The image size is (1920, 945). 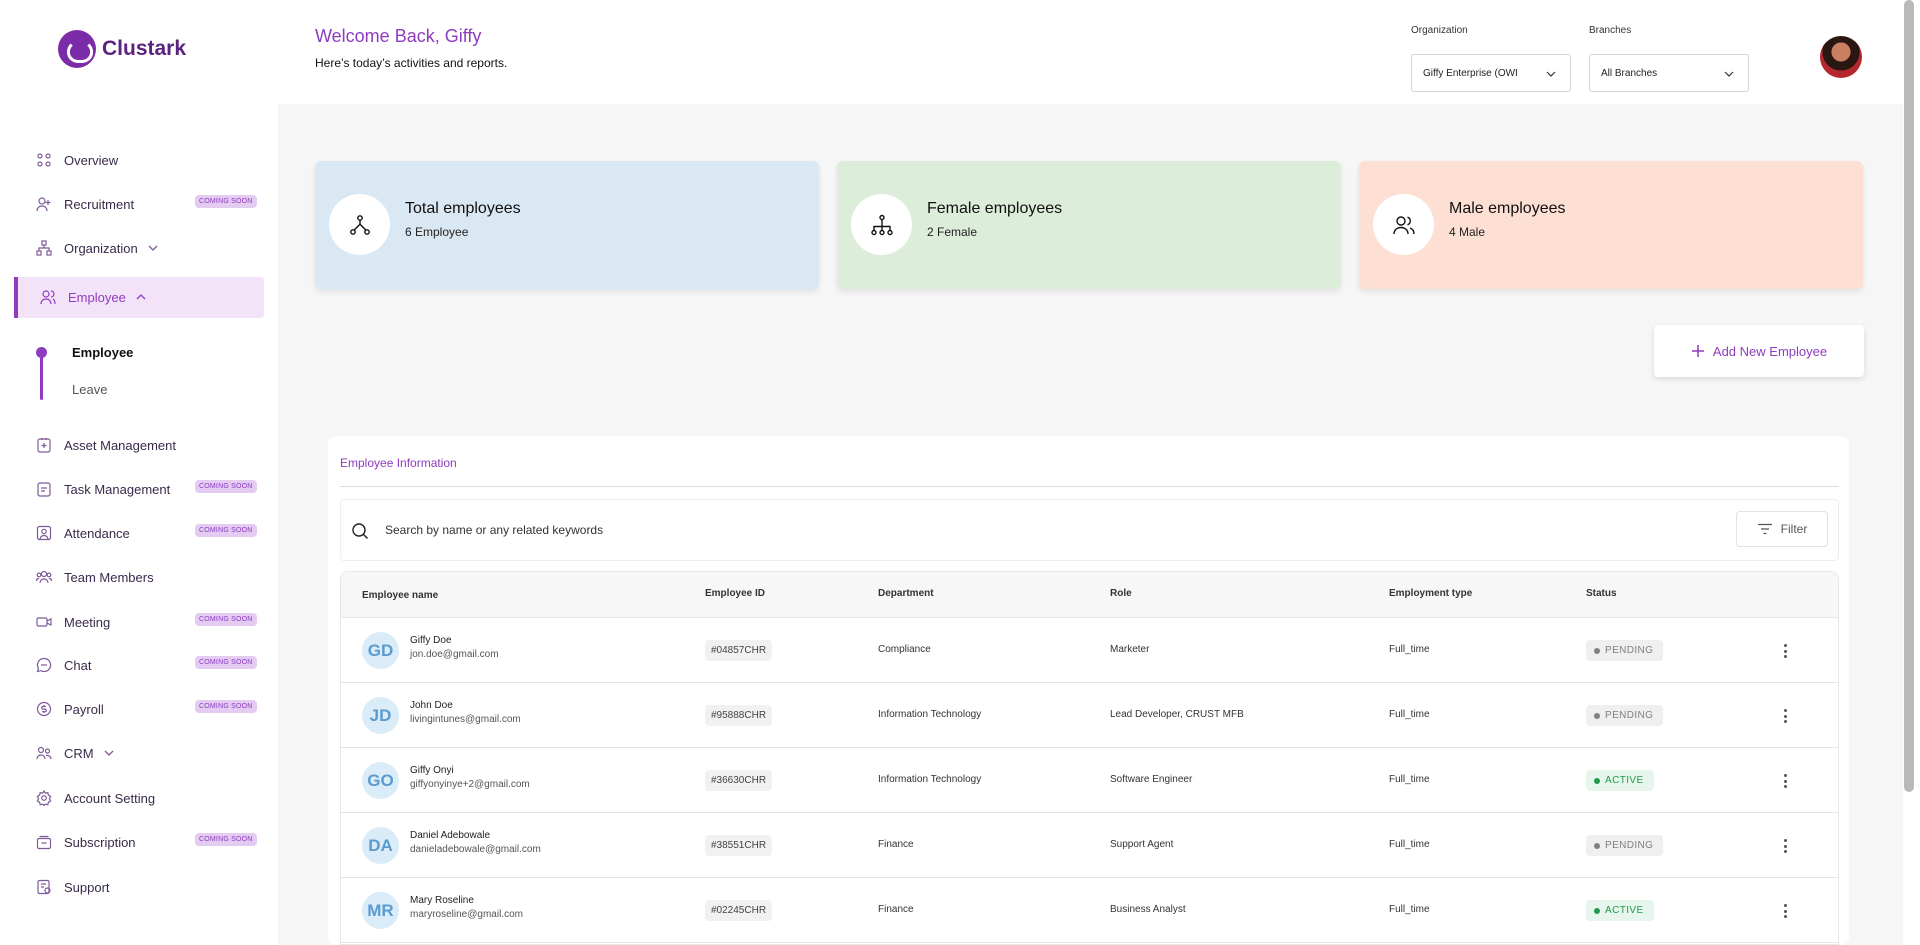 I want to click on team-icon, so click(x=44, y=577).